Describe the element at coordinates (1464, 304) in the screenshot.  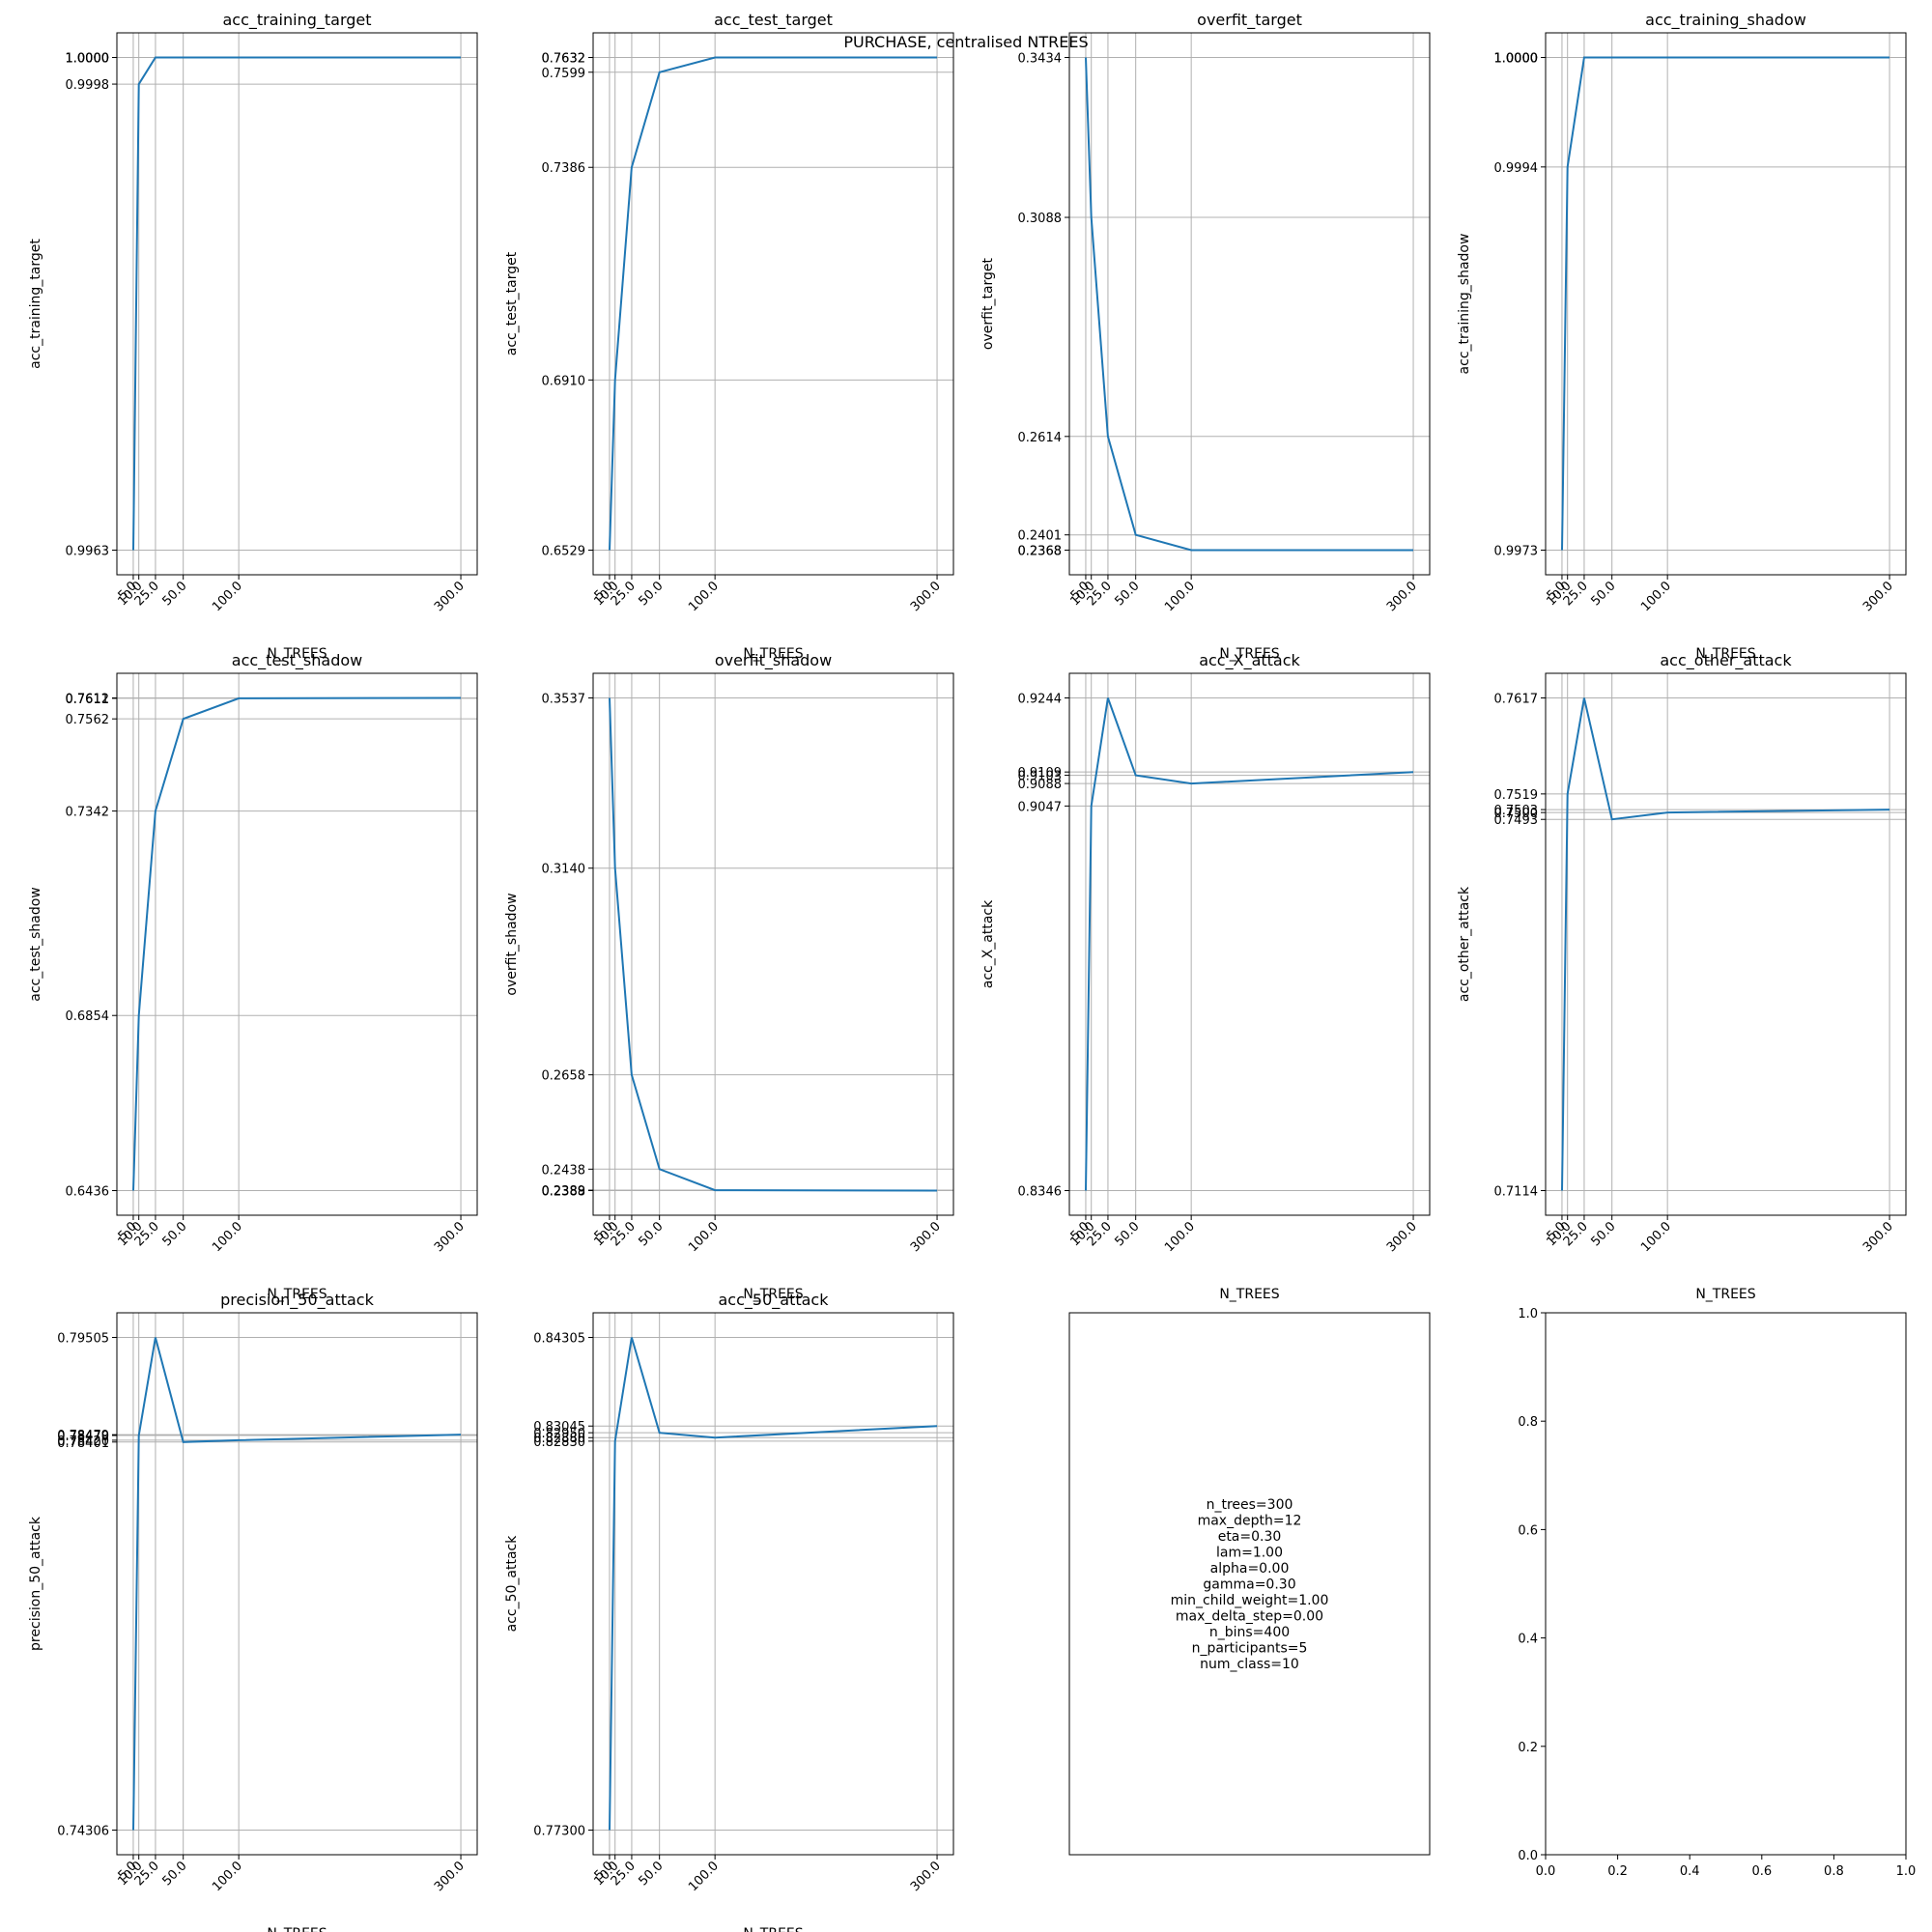
I see `y-axis-label: acc_training_shadow` at that location.